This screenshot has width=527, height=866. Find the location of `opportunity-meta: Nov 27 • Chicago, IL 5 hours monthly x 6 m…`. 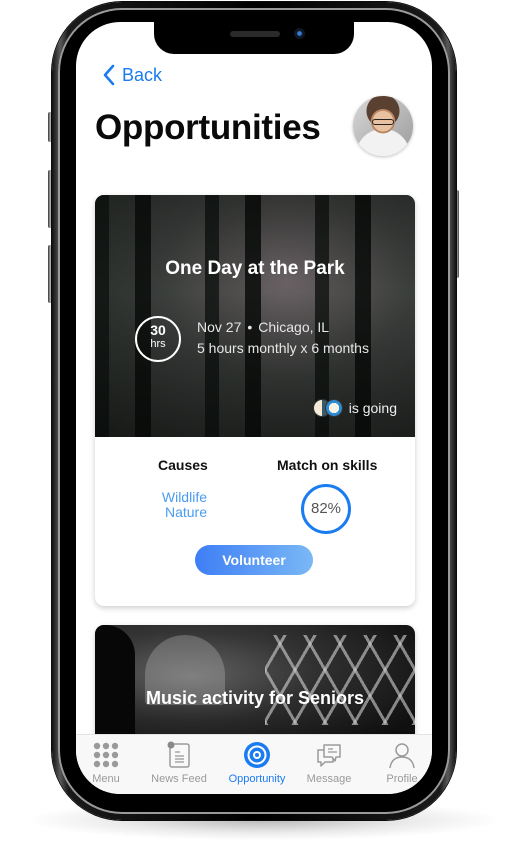

opportunity-meta: Nov 27 • Chicago, IL 5 hours monthly x 6 m… is located at coordinates (283, 338).